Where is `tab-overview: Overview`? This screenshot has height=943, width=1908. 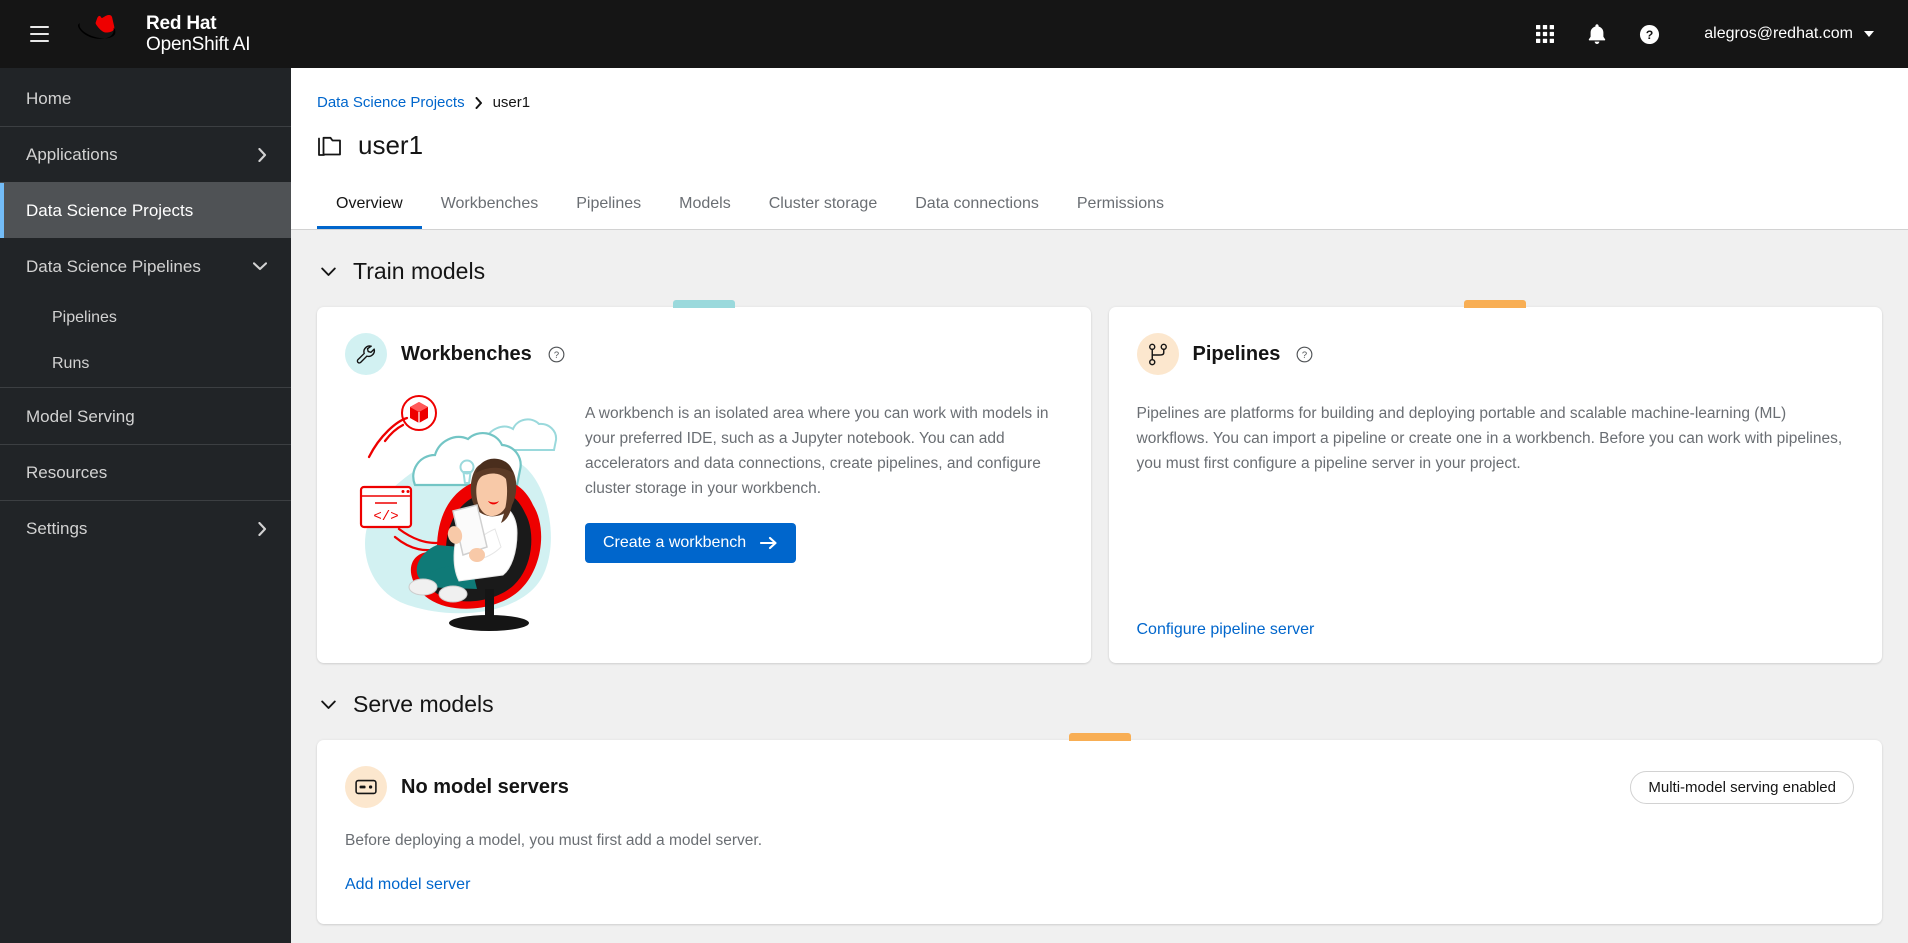
tab-overview: Overview is located at coordinates (369, 204).